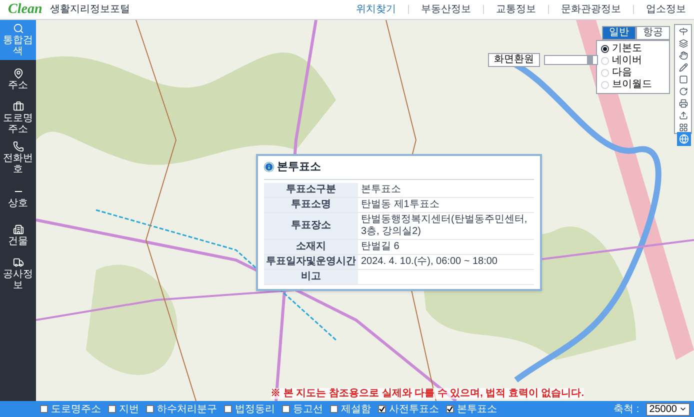  Describe the element at coordinates (255, 409) in the screenshot. I see `layer-label: 법정동리` at that location.